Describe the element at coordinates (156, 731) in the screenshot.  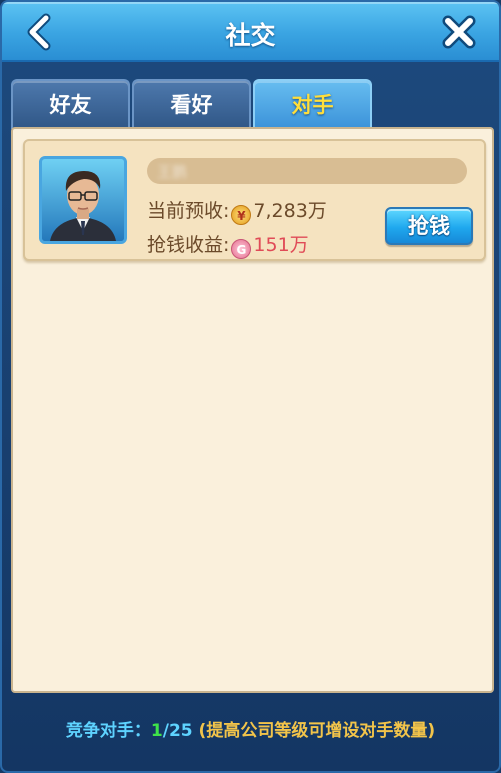
I see `opponent-count-current: 1` at that location.